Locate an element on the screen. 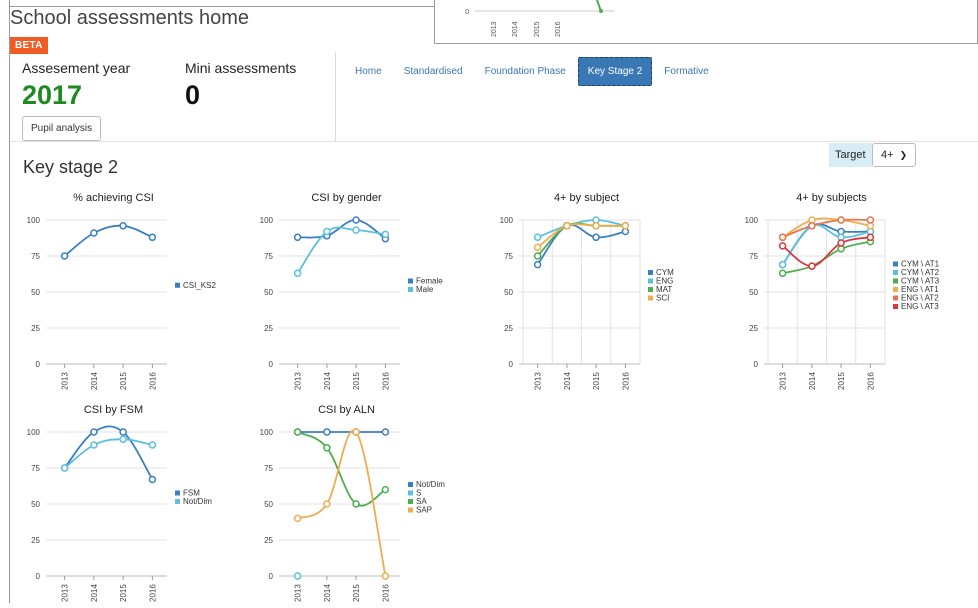 Image resolution: width=978 pixels, height=608 pixels. target-select: 4+ ❯ is located at coordinates (894, 155).